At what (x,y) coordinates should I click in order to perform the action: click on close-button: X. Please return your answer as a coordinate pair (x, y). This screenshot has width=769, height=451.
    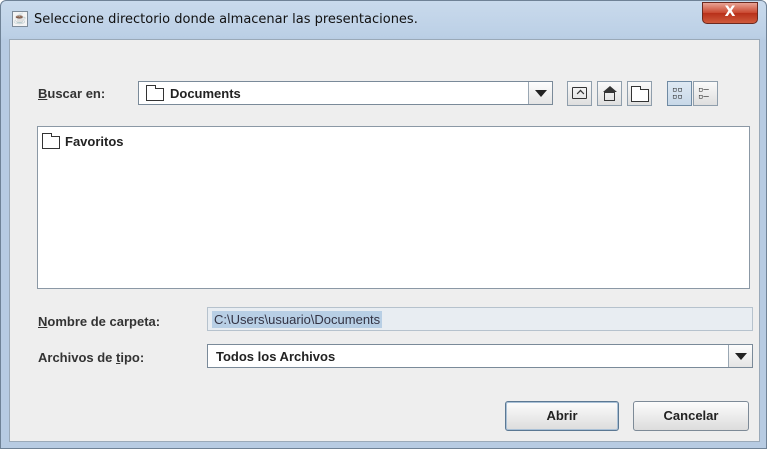
    Looking at the image, I should click on (730, 13).